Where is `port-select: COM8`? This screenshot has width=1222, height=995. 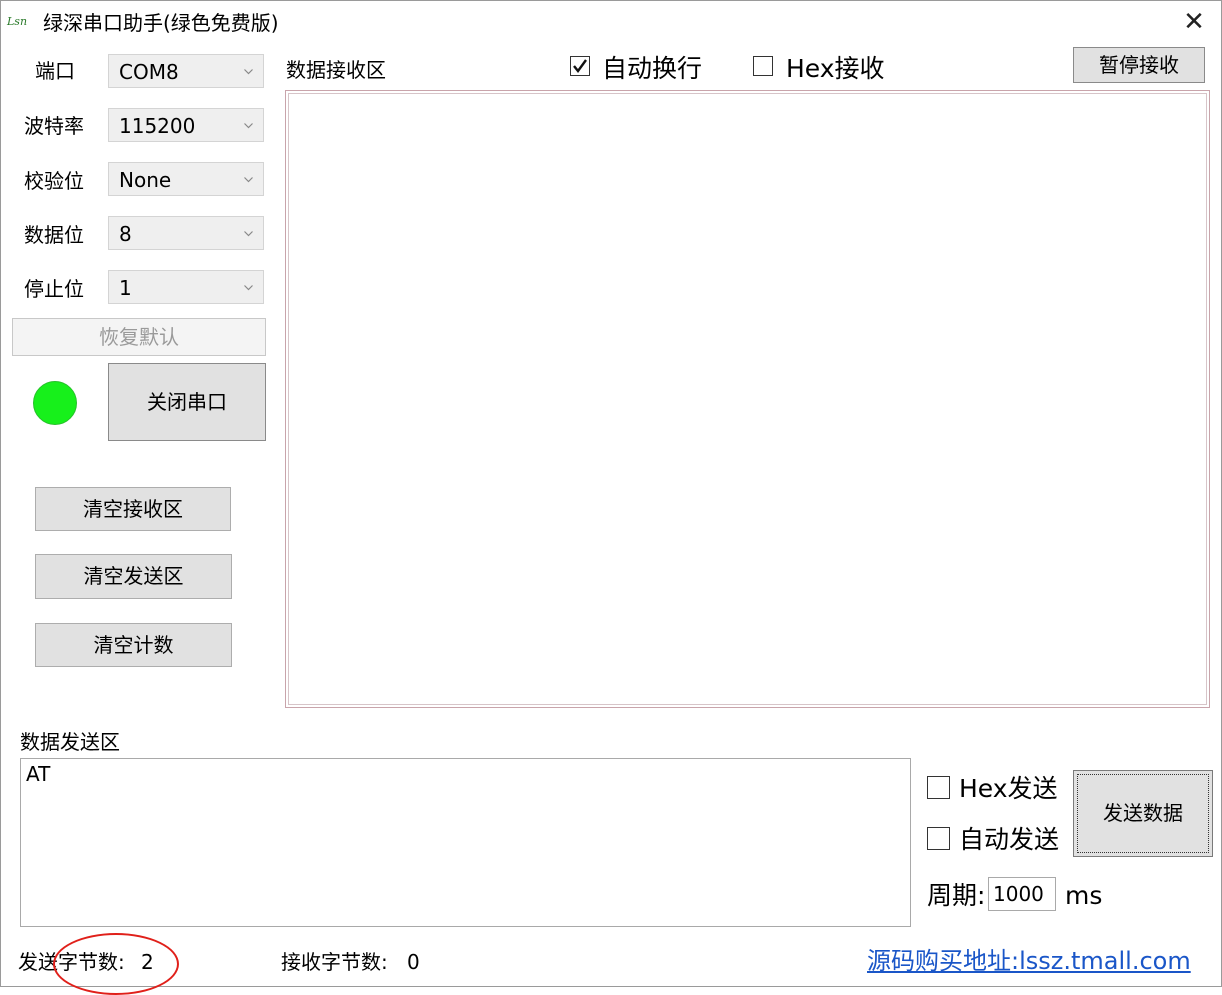 port-select: COM8 is located at coordinates (186, 71).